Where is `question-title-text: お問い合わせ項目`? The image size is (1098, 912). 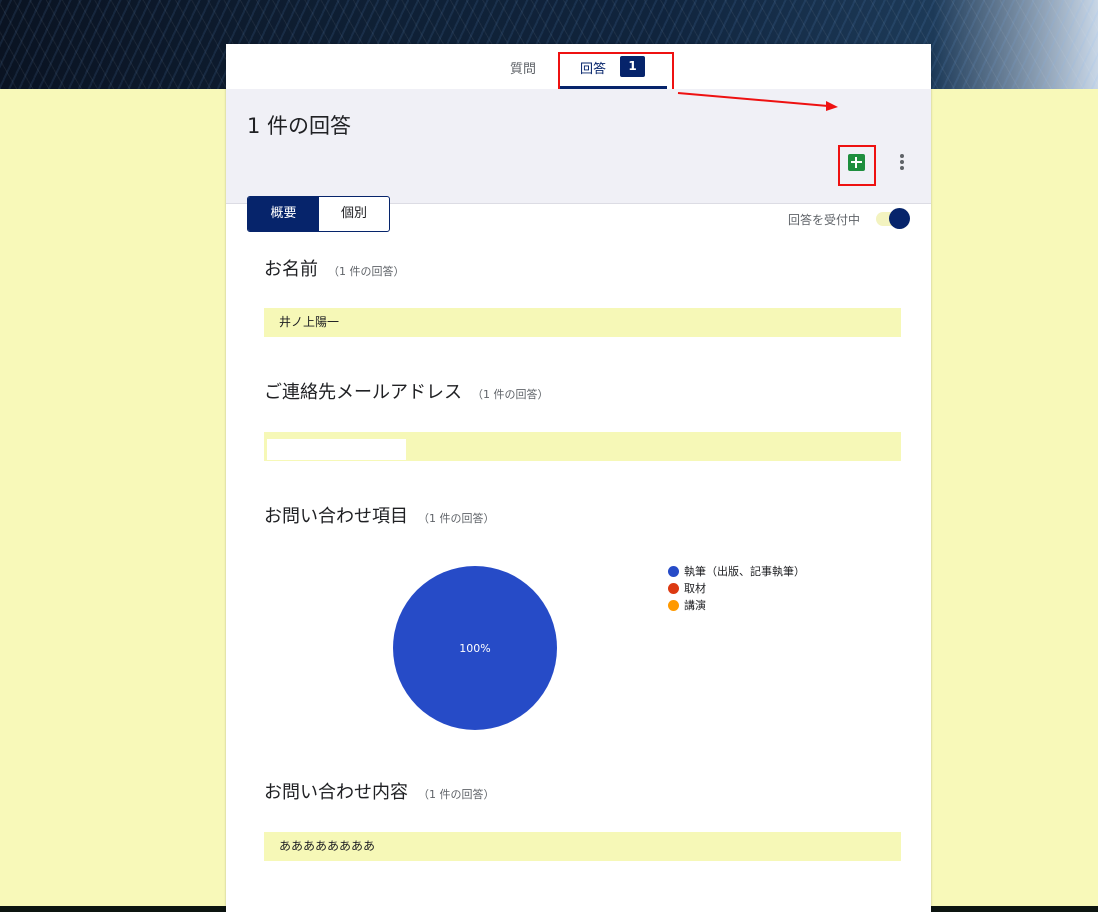 question-title-text: お問い合わせ項目 is located at coordinates (336, 516).